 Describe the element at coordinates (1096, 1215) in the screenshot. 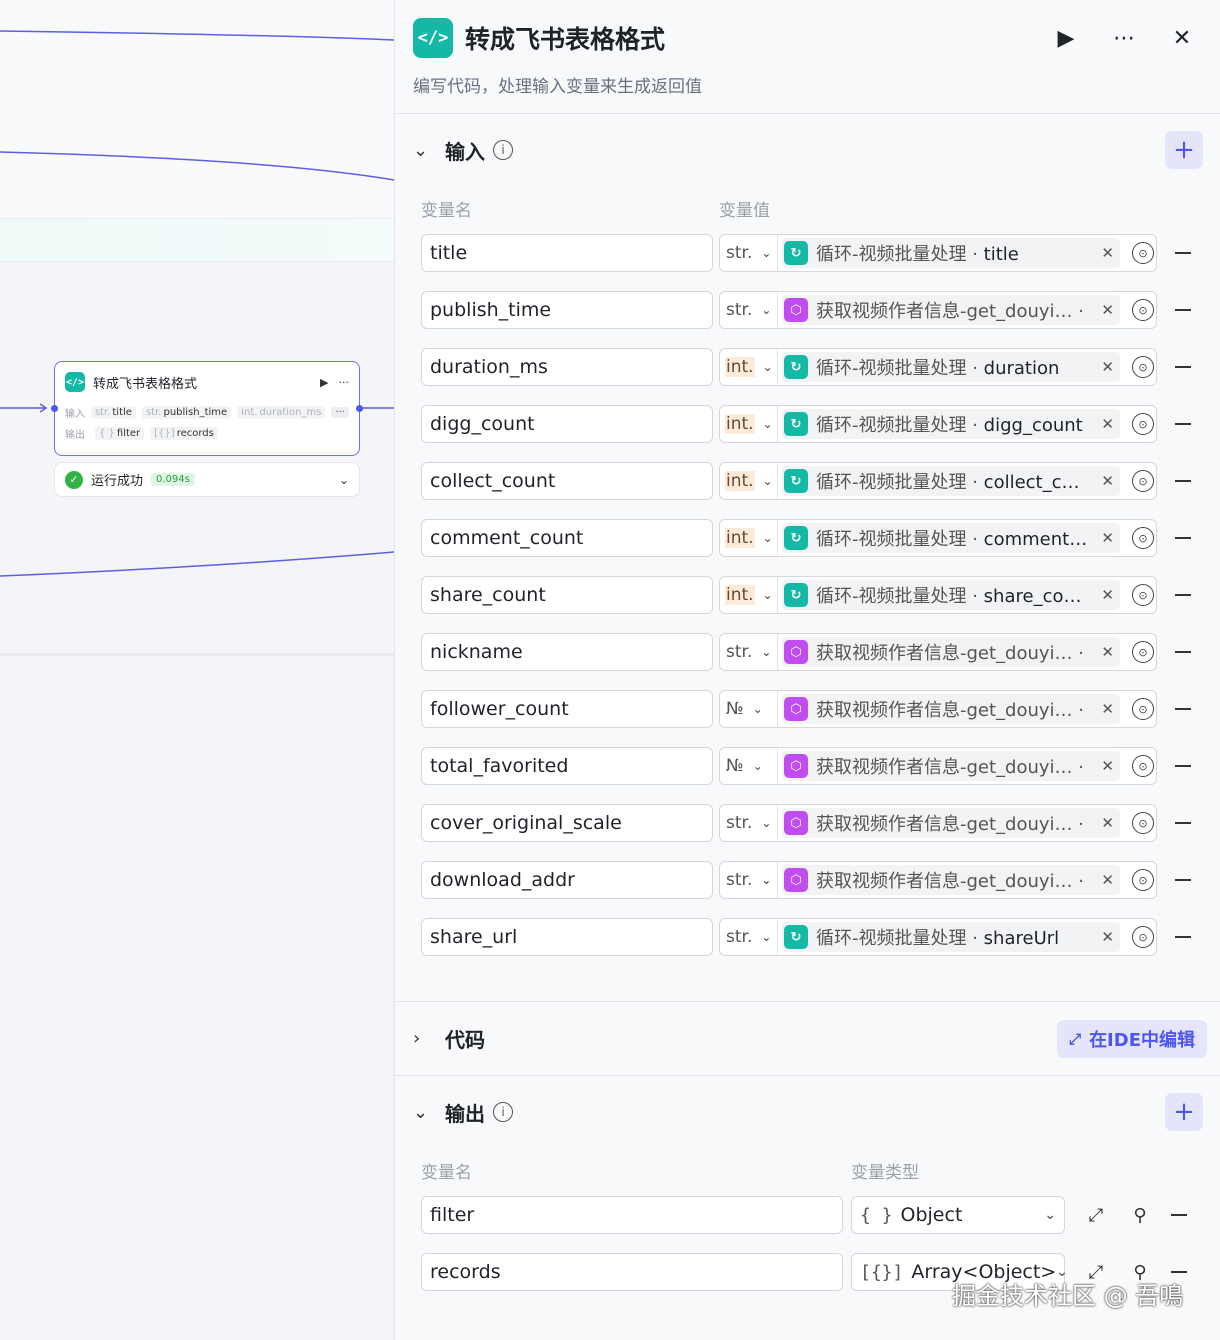

I see `expand-icon: ⤢` at that location.